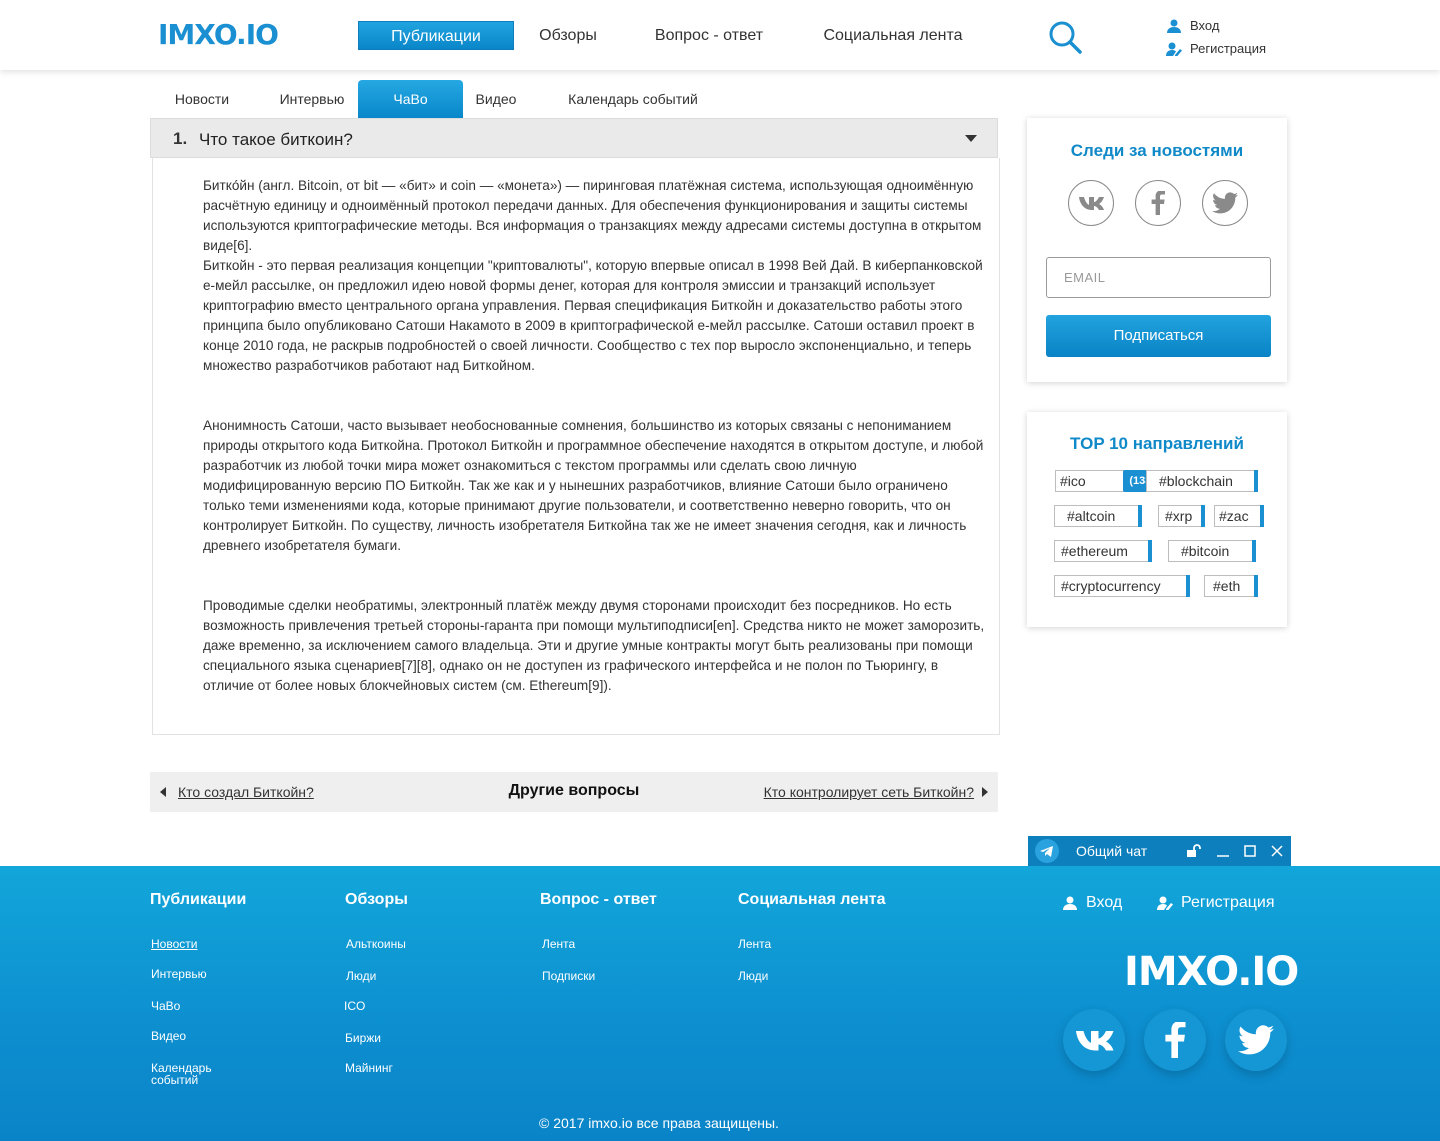  Describe the element at coordinates (1194, 851) in the screenshot. I see `lock-icon` at that location.